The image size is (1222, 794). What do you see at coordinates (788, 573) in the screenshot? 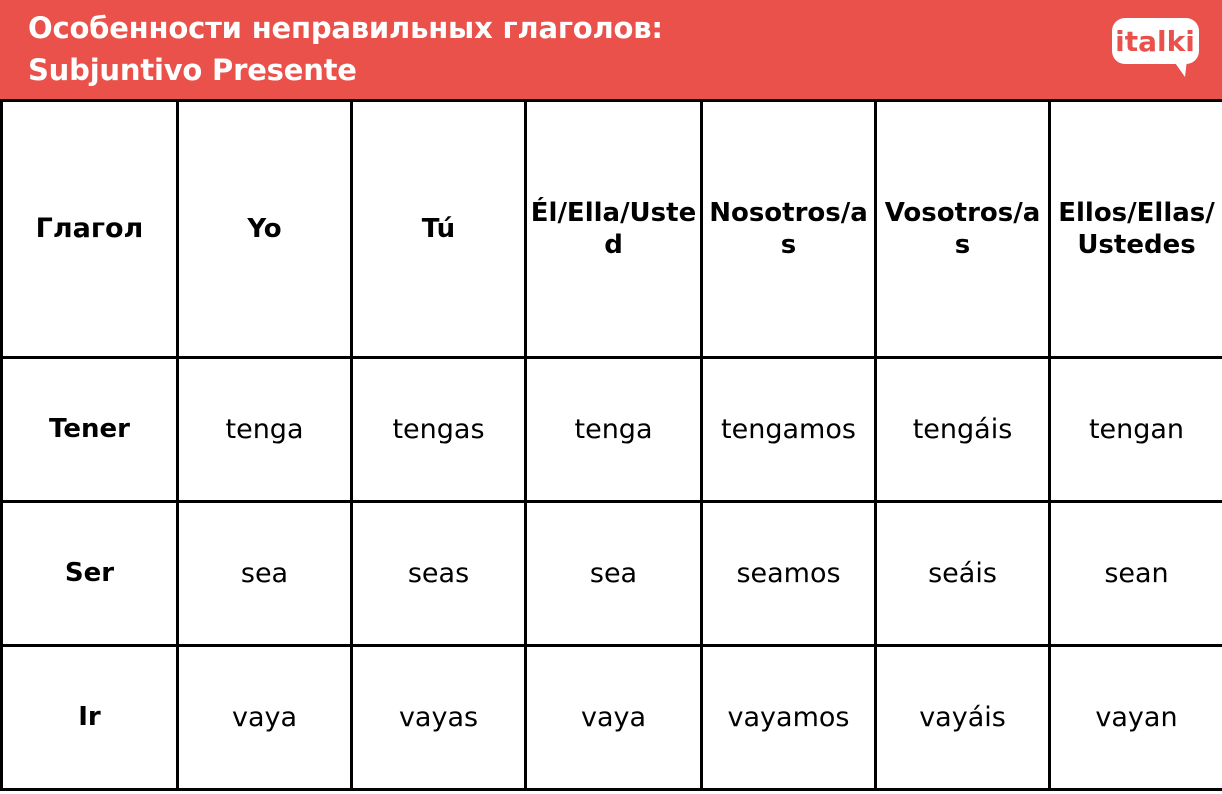
I see `cell-ser-nosotros: seamos` at bounding box center [788, 573].